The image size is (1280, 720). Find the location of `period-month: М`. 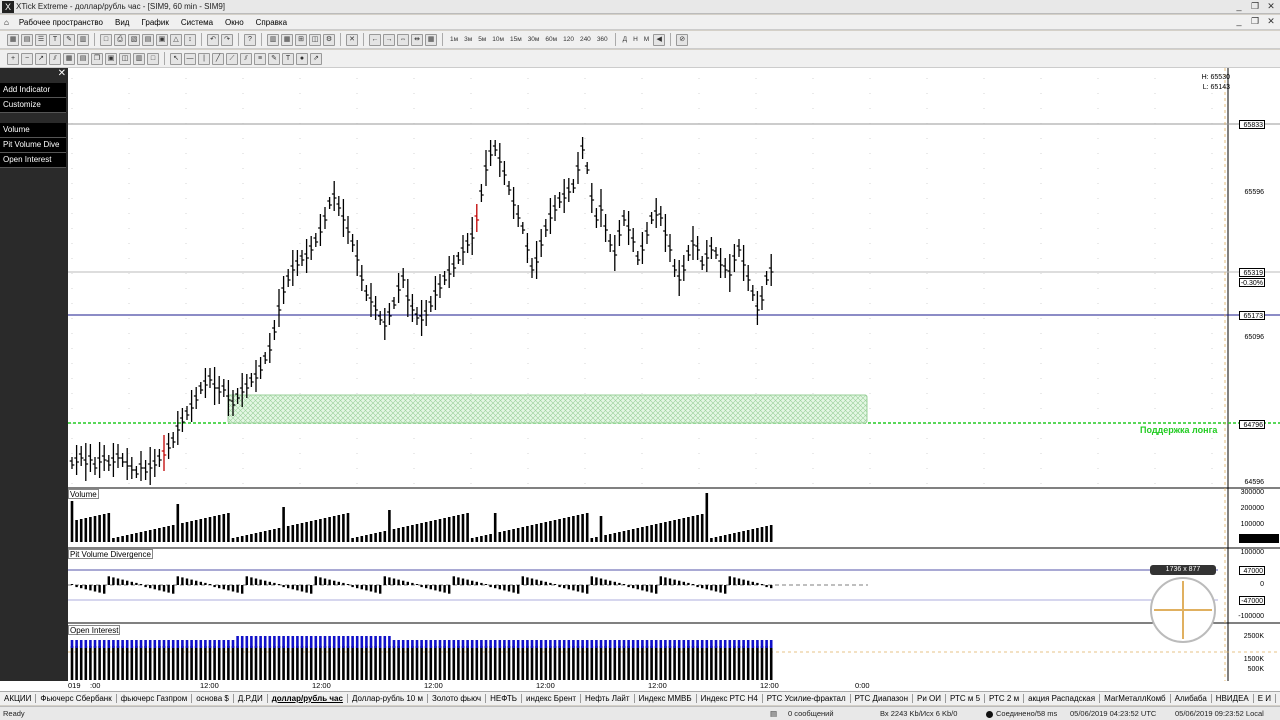

period-month: М is located at coordinates (646, 39).